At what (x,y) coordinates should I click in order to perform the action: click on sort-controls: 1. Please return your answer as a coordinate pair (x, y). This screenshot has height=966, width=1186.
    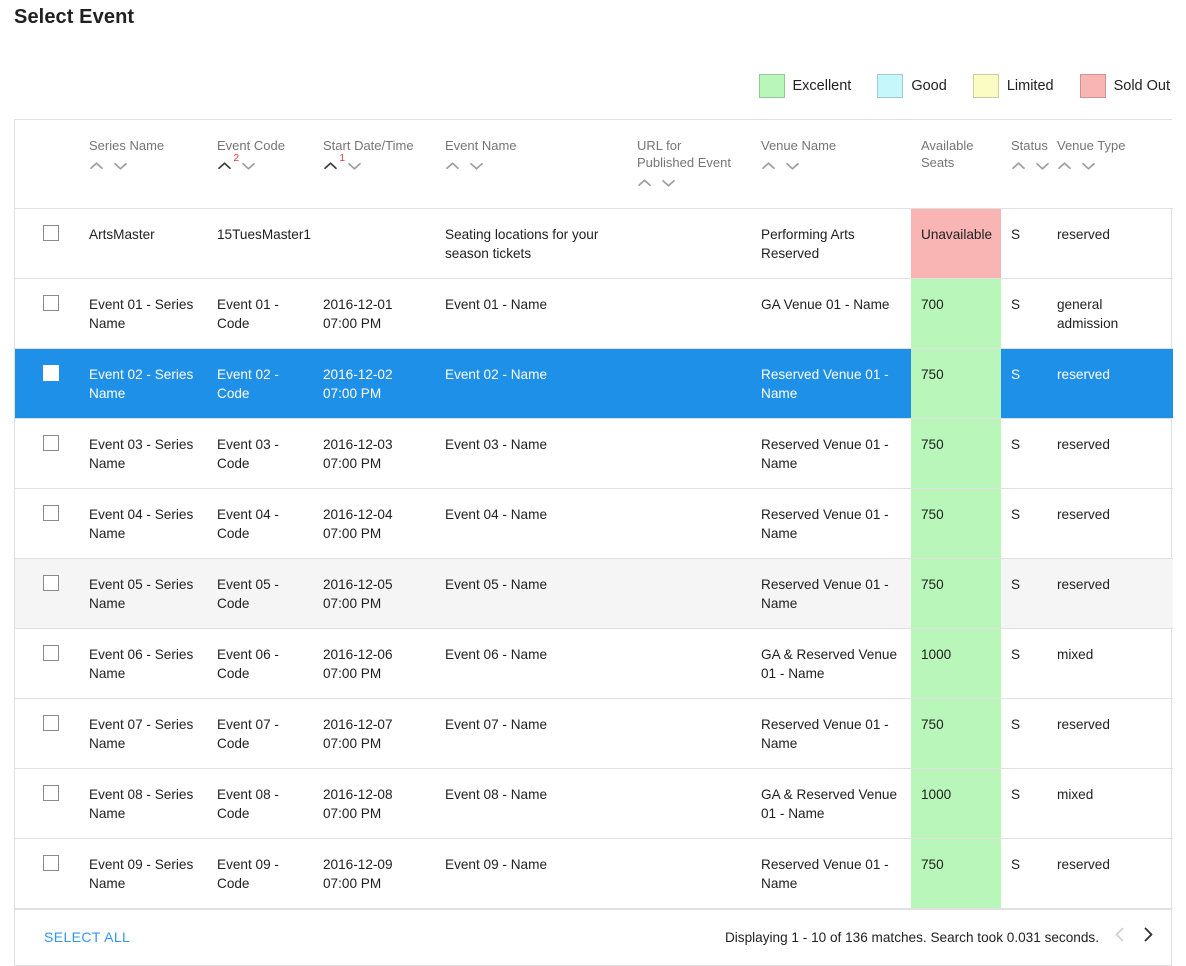
    Looking at the image, I should click on (374, 162).